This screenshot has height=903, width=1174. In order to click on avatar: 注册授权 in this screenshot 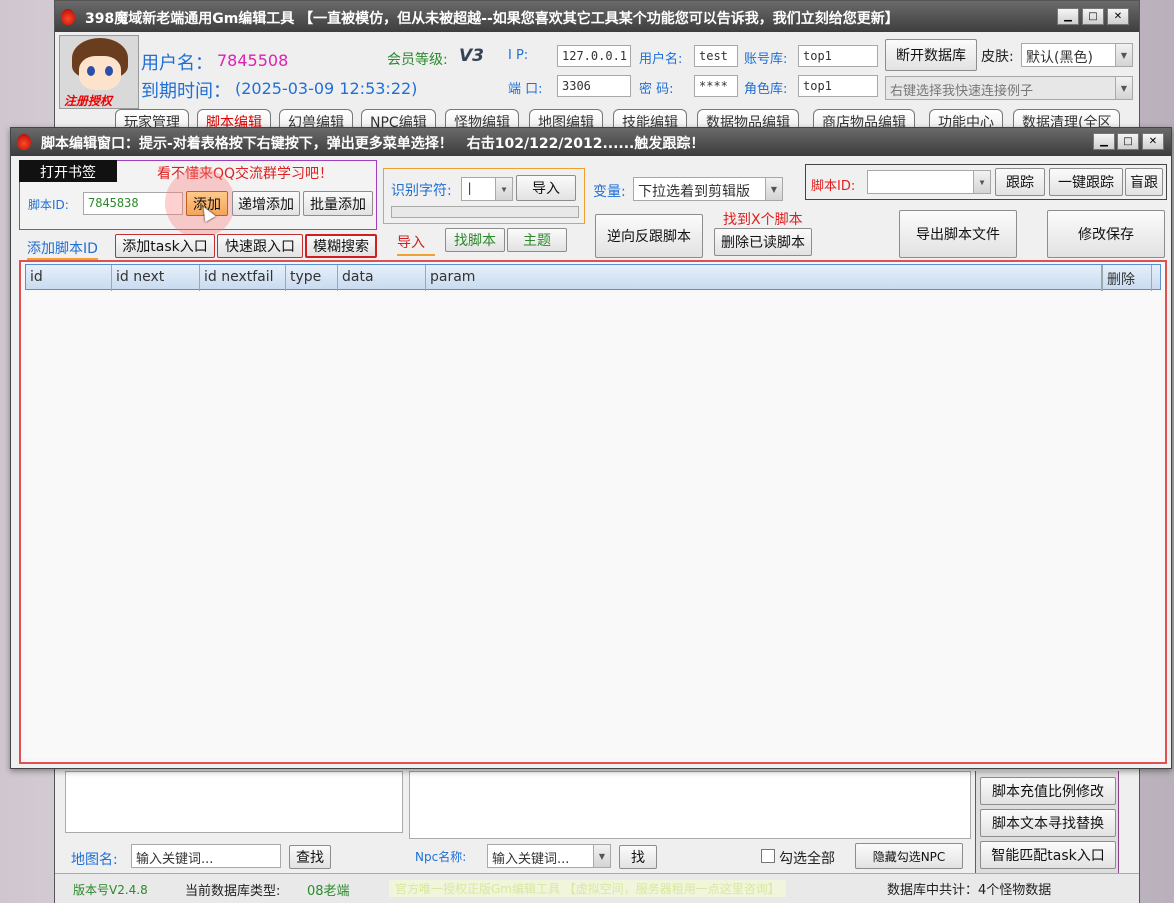, I will do `click(99, 72)`.